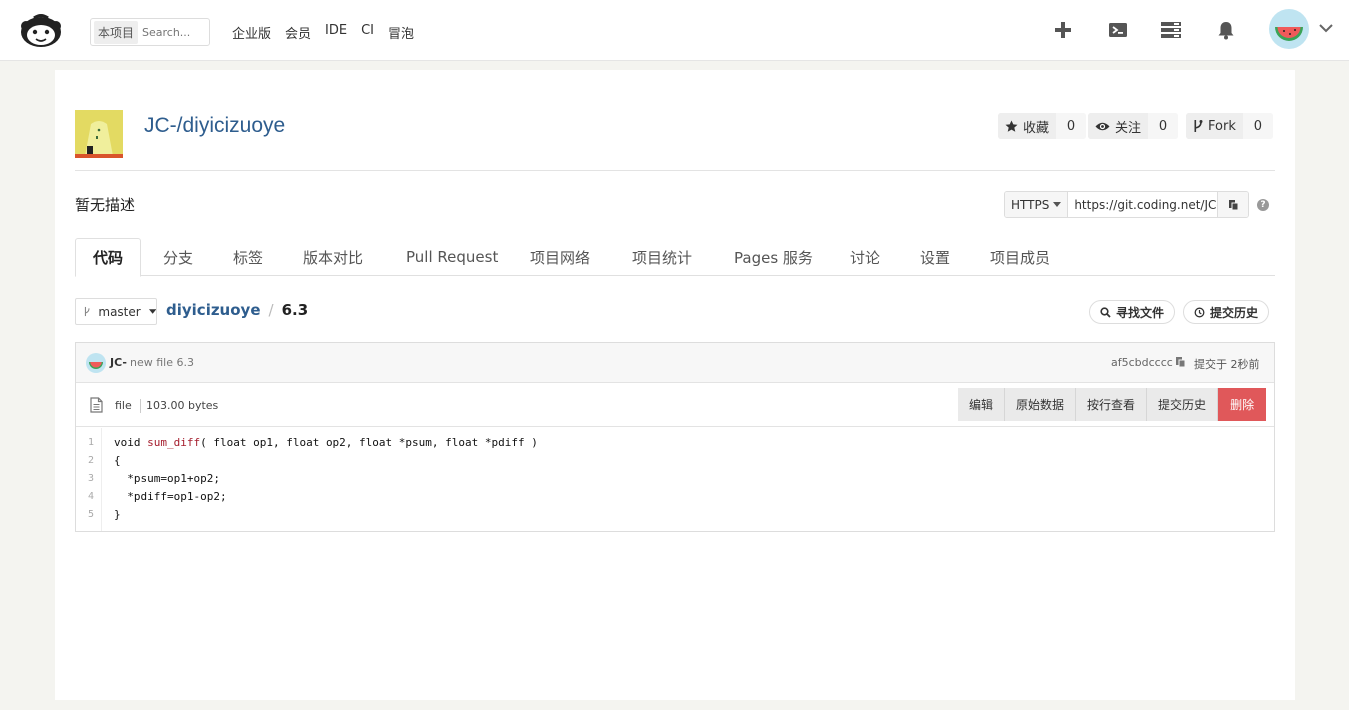  I want to click on code-line: *psum=op1+op2;, so click(167, 478).